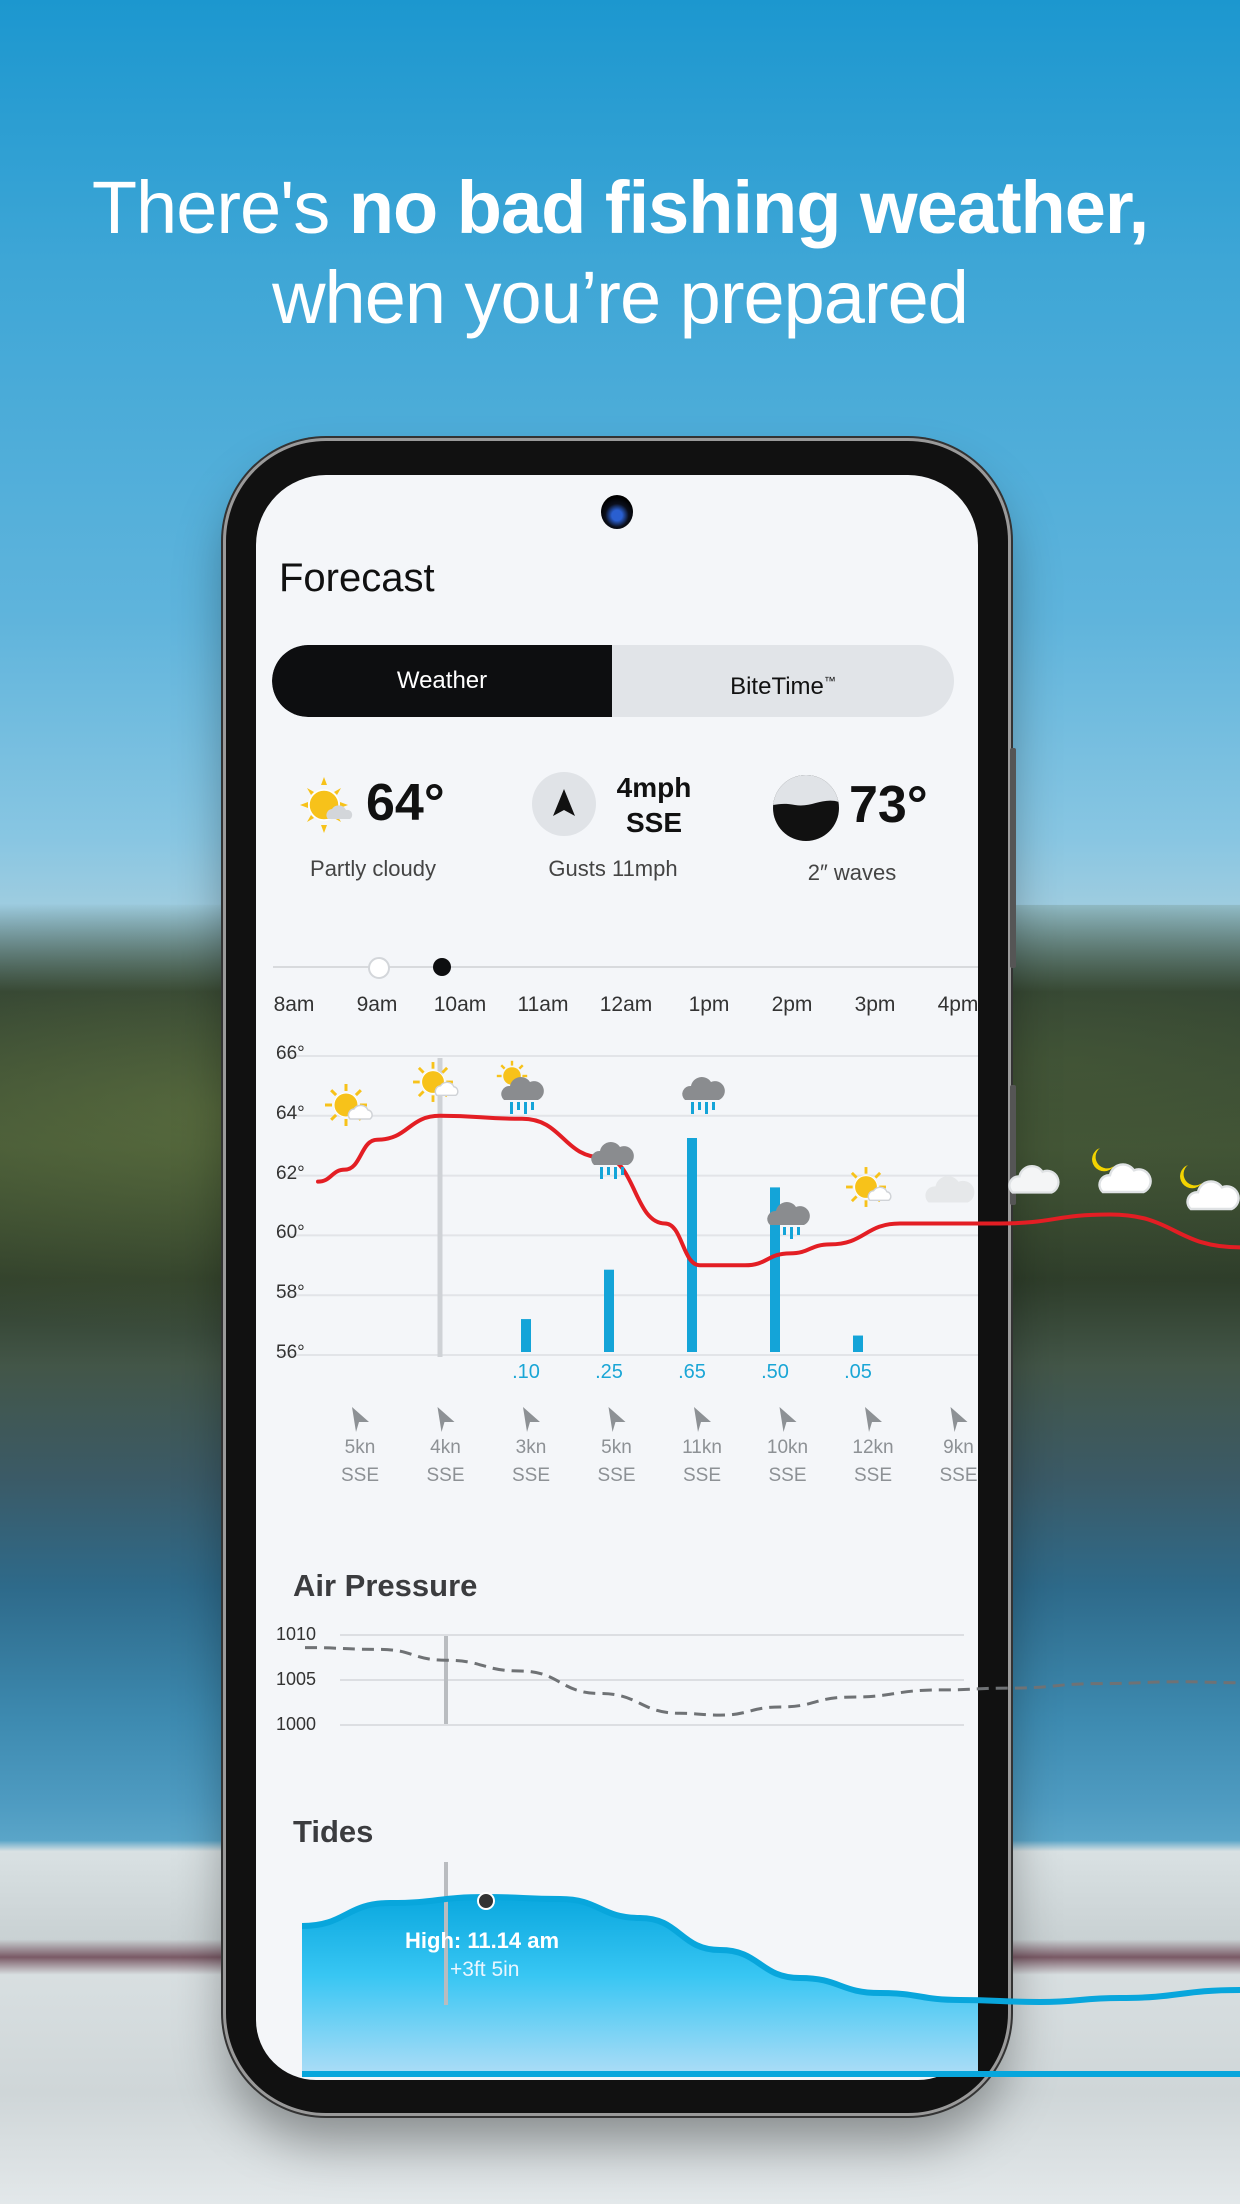 This screenshot has width=1240, height=2204. Describe the element at coordinates (296, 1679) in the screenshot. I see `pressure-axis-label: 1005` at that location.